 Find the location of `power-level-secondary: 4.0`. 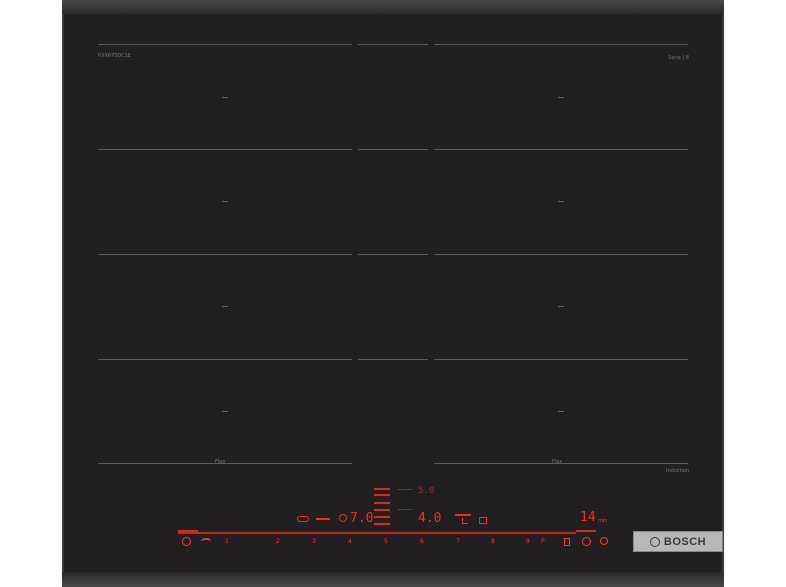

power-level-secondary: 4.0 is located at coordinates (430, 518).